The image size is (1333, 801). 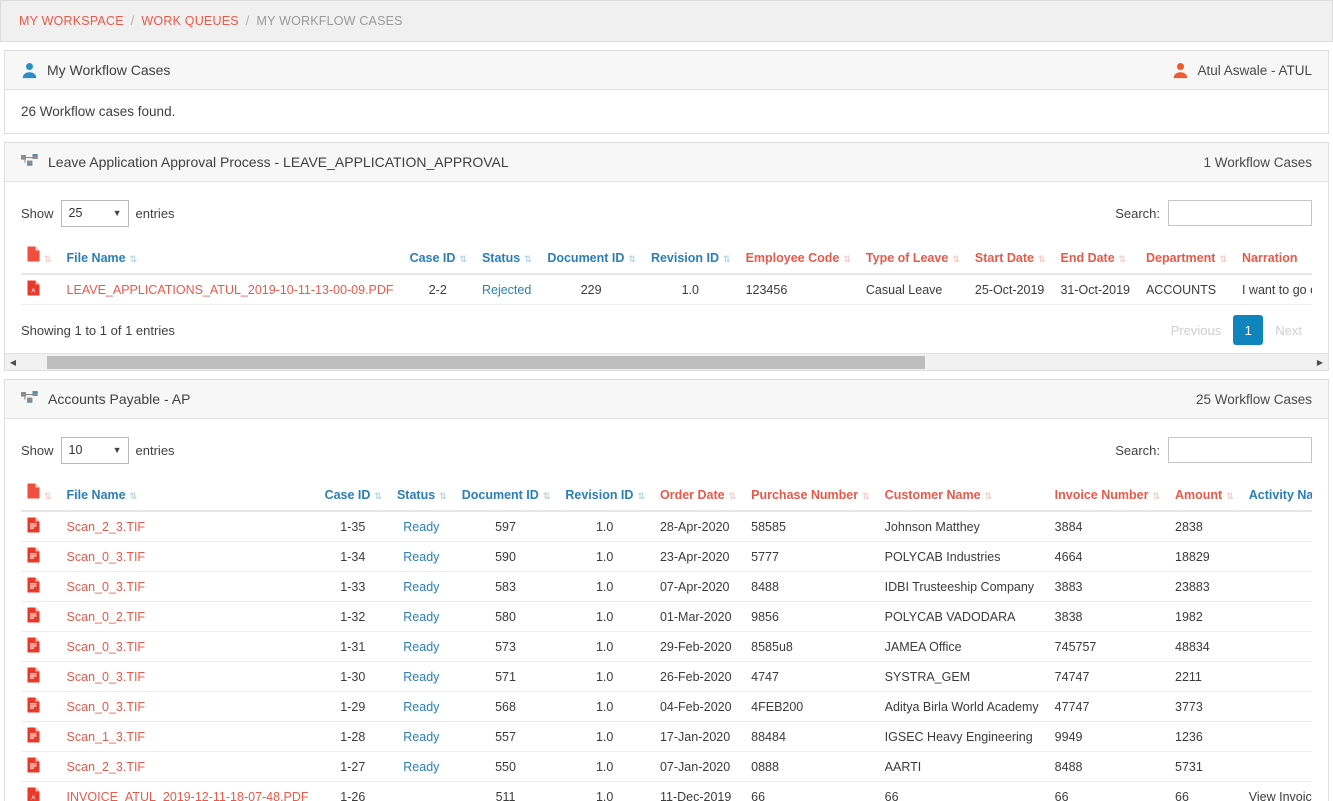 What do you see at coordinates (94, 450) in the screenshot?
I see `entries-per-page-select-accounts-payable: 10 ▼` at bounding box center [94, 450].